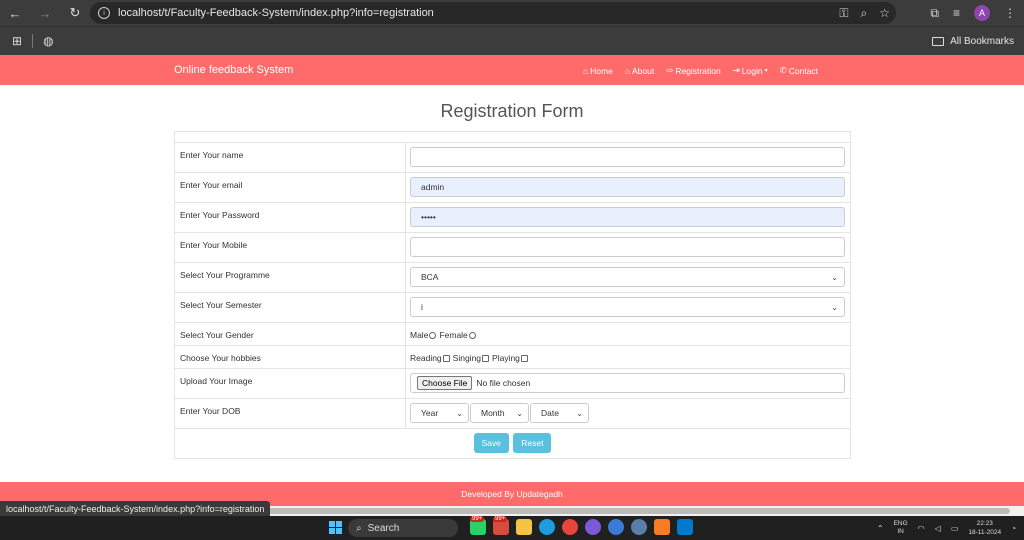 The image size is (1024, 540). Describe the element at coordinates (433, 335) in the screenshot. I see `gender-male-radio` at that location.